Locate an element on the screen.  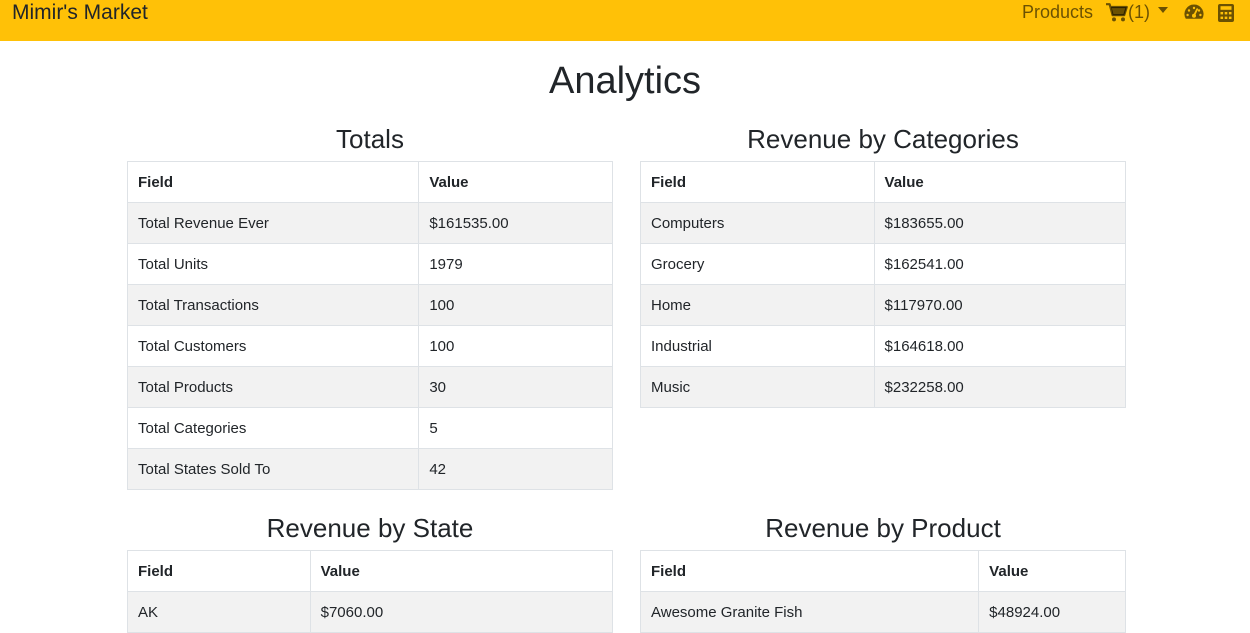
field-cell: Total Revenue Ever is located at coordinates (273, 223).